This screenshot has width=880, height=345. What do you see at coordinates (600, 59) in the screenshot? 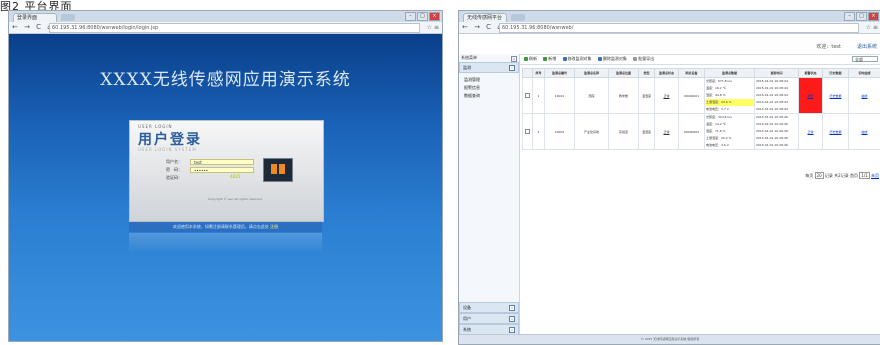
I see `delete-icon` at bounding box center [600, 59].